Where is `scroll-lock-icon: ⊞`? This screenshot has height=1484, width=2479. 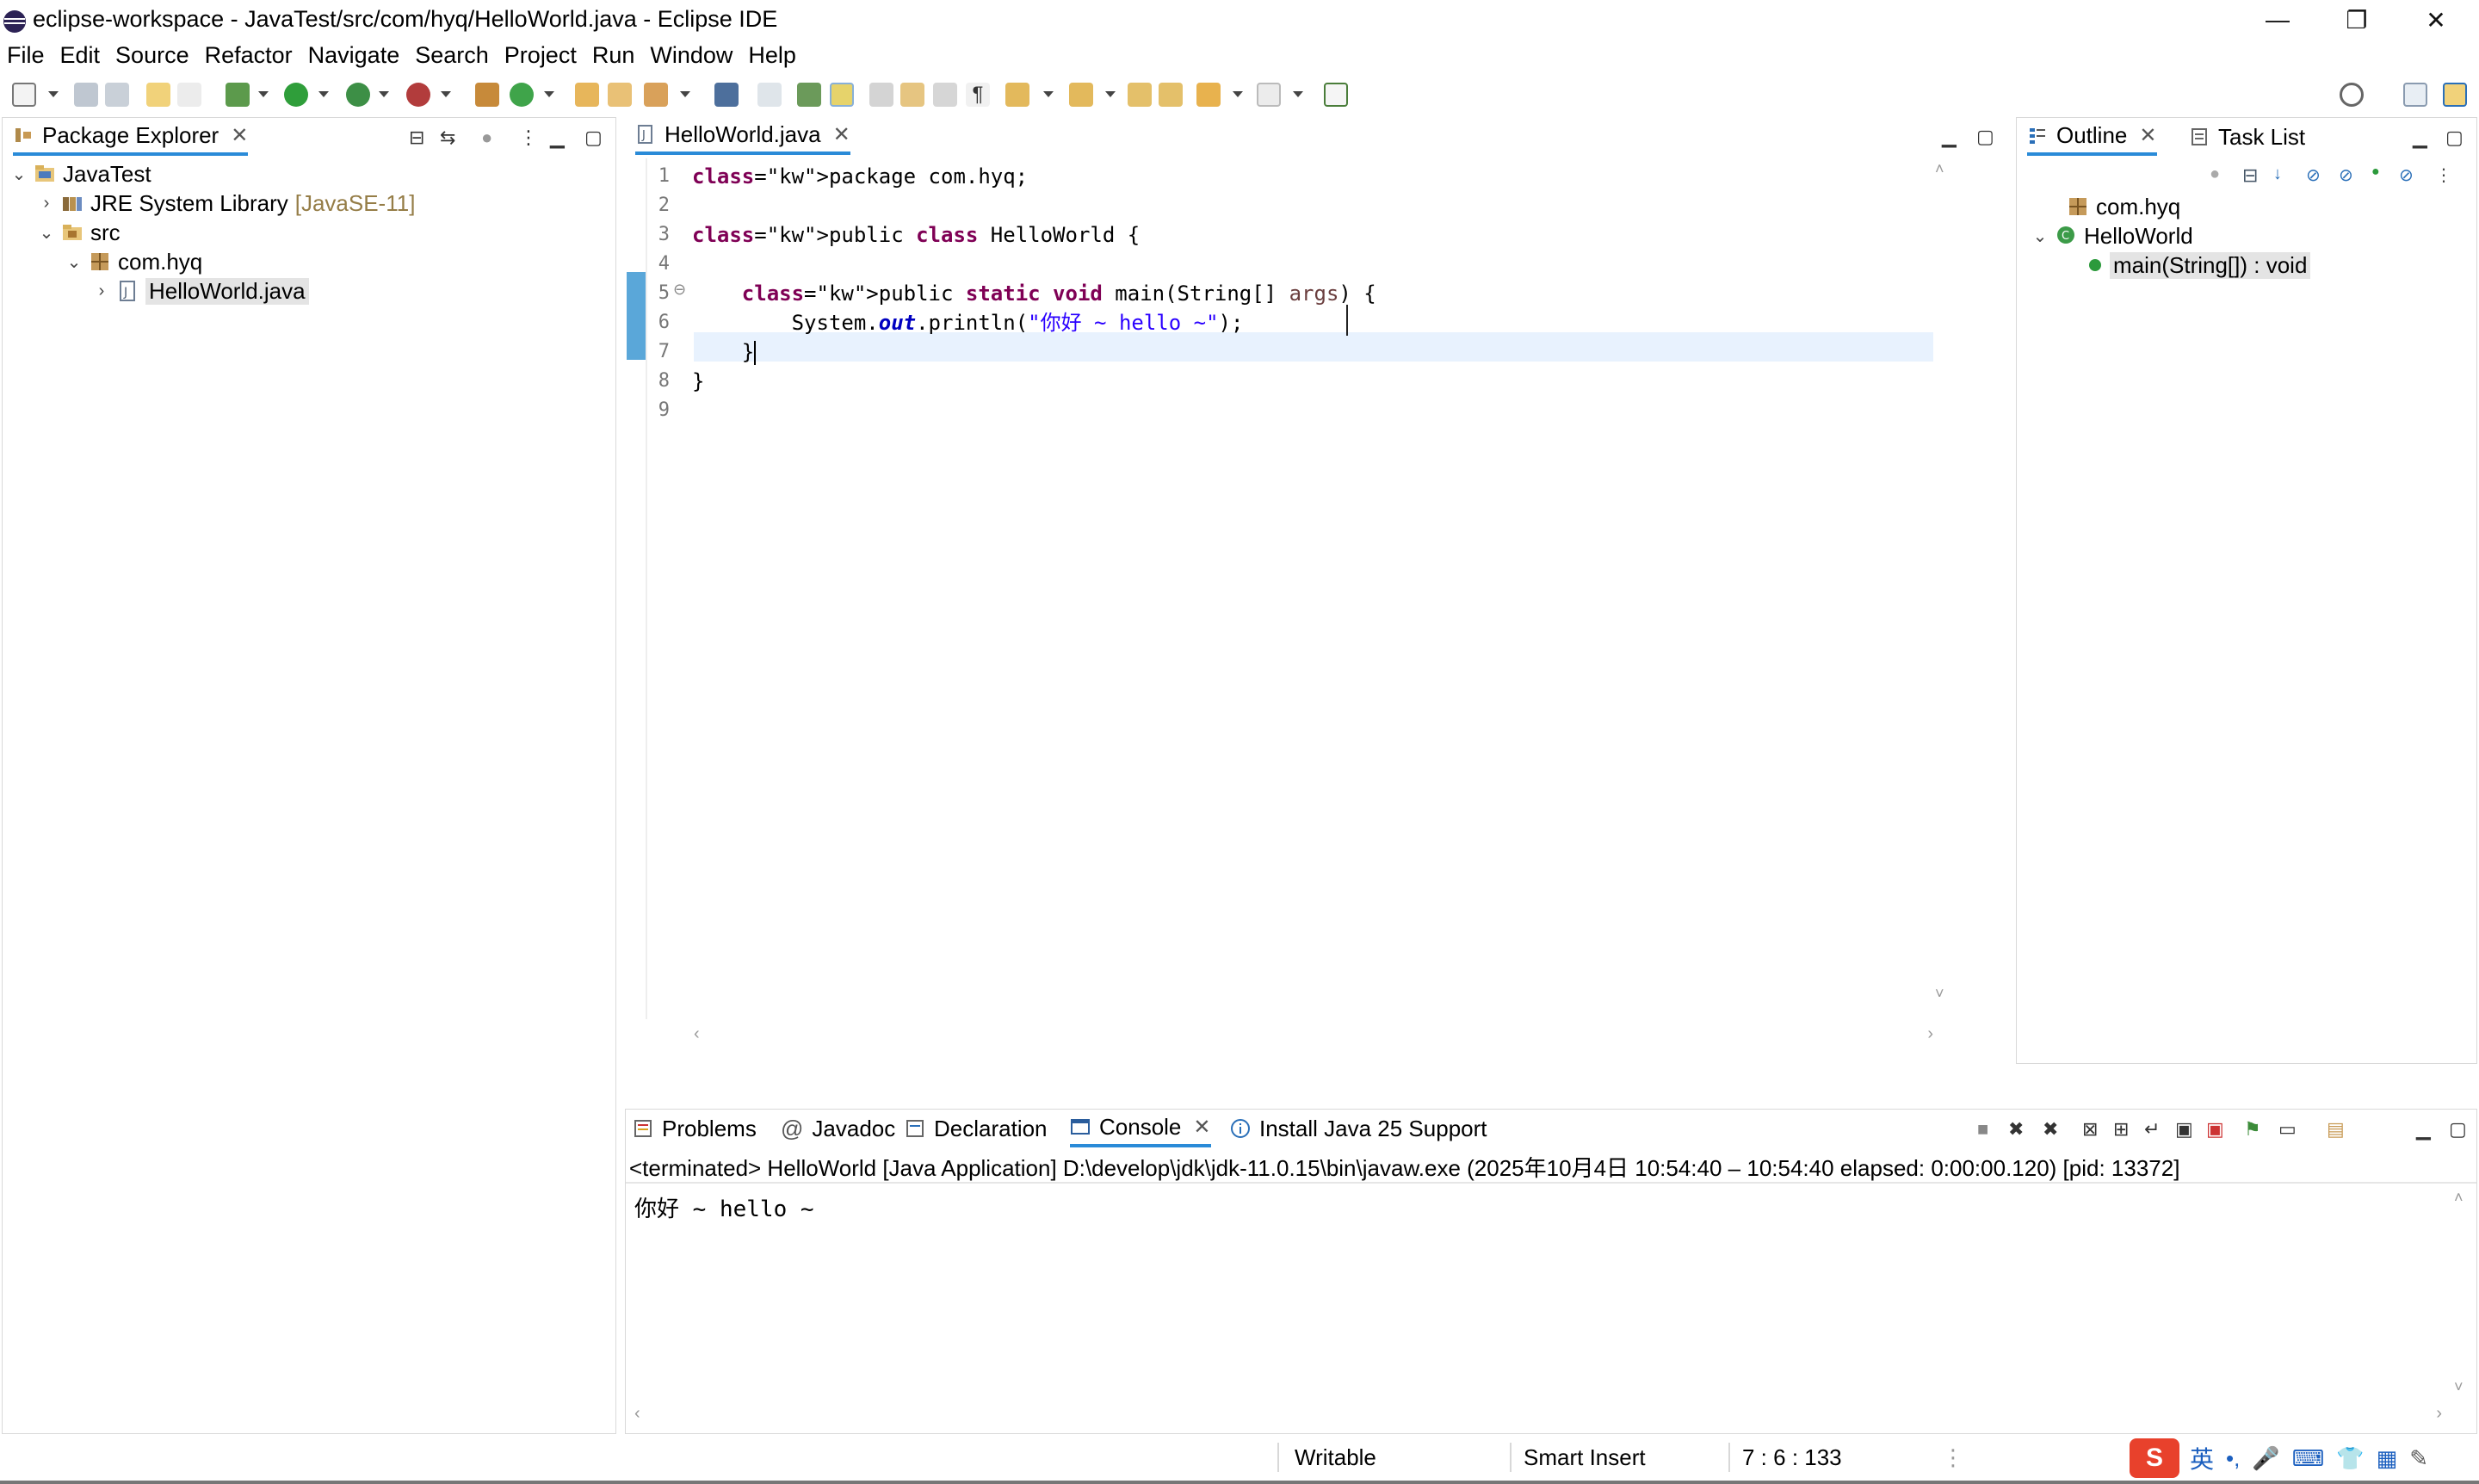 scroll-lock-icon: ⊞ is located at coordinates (2121, 1129).